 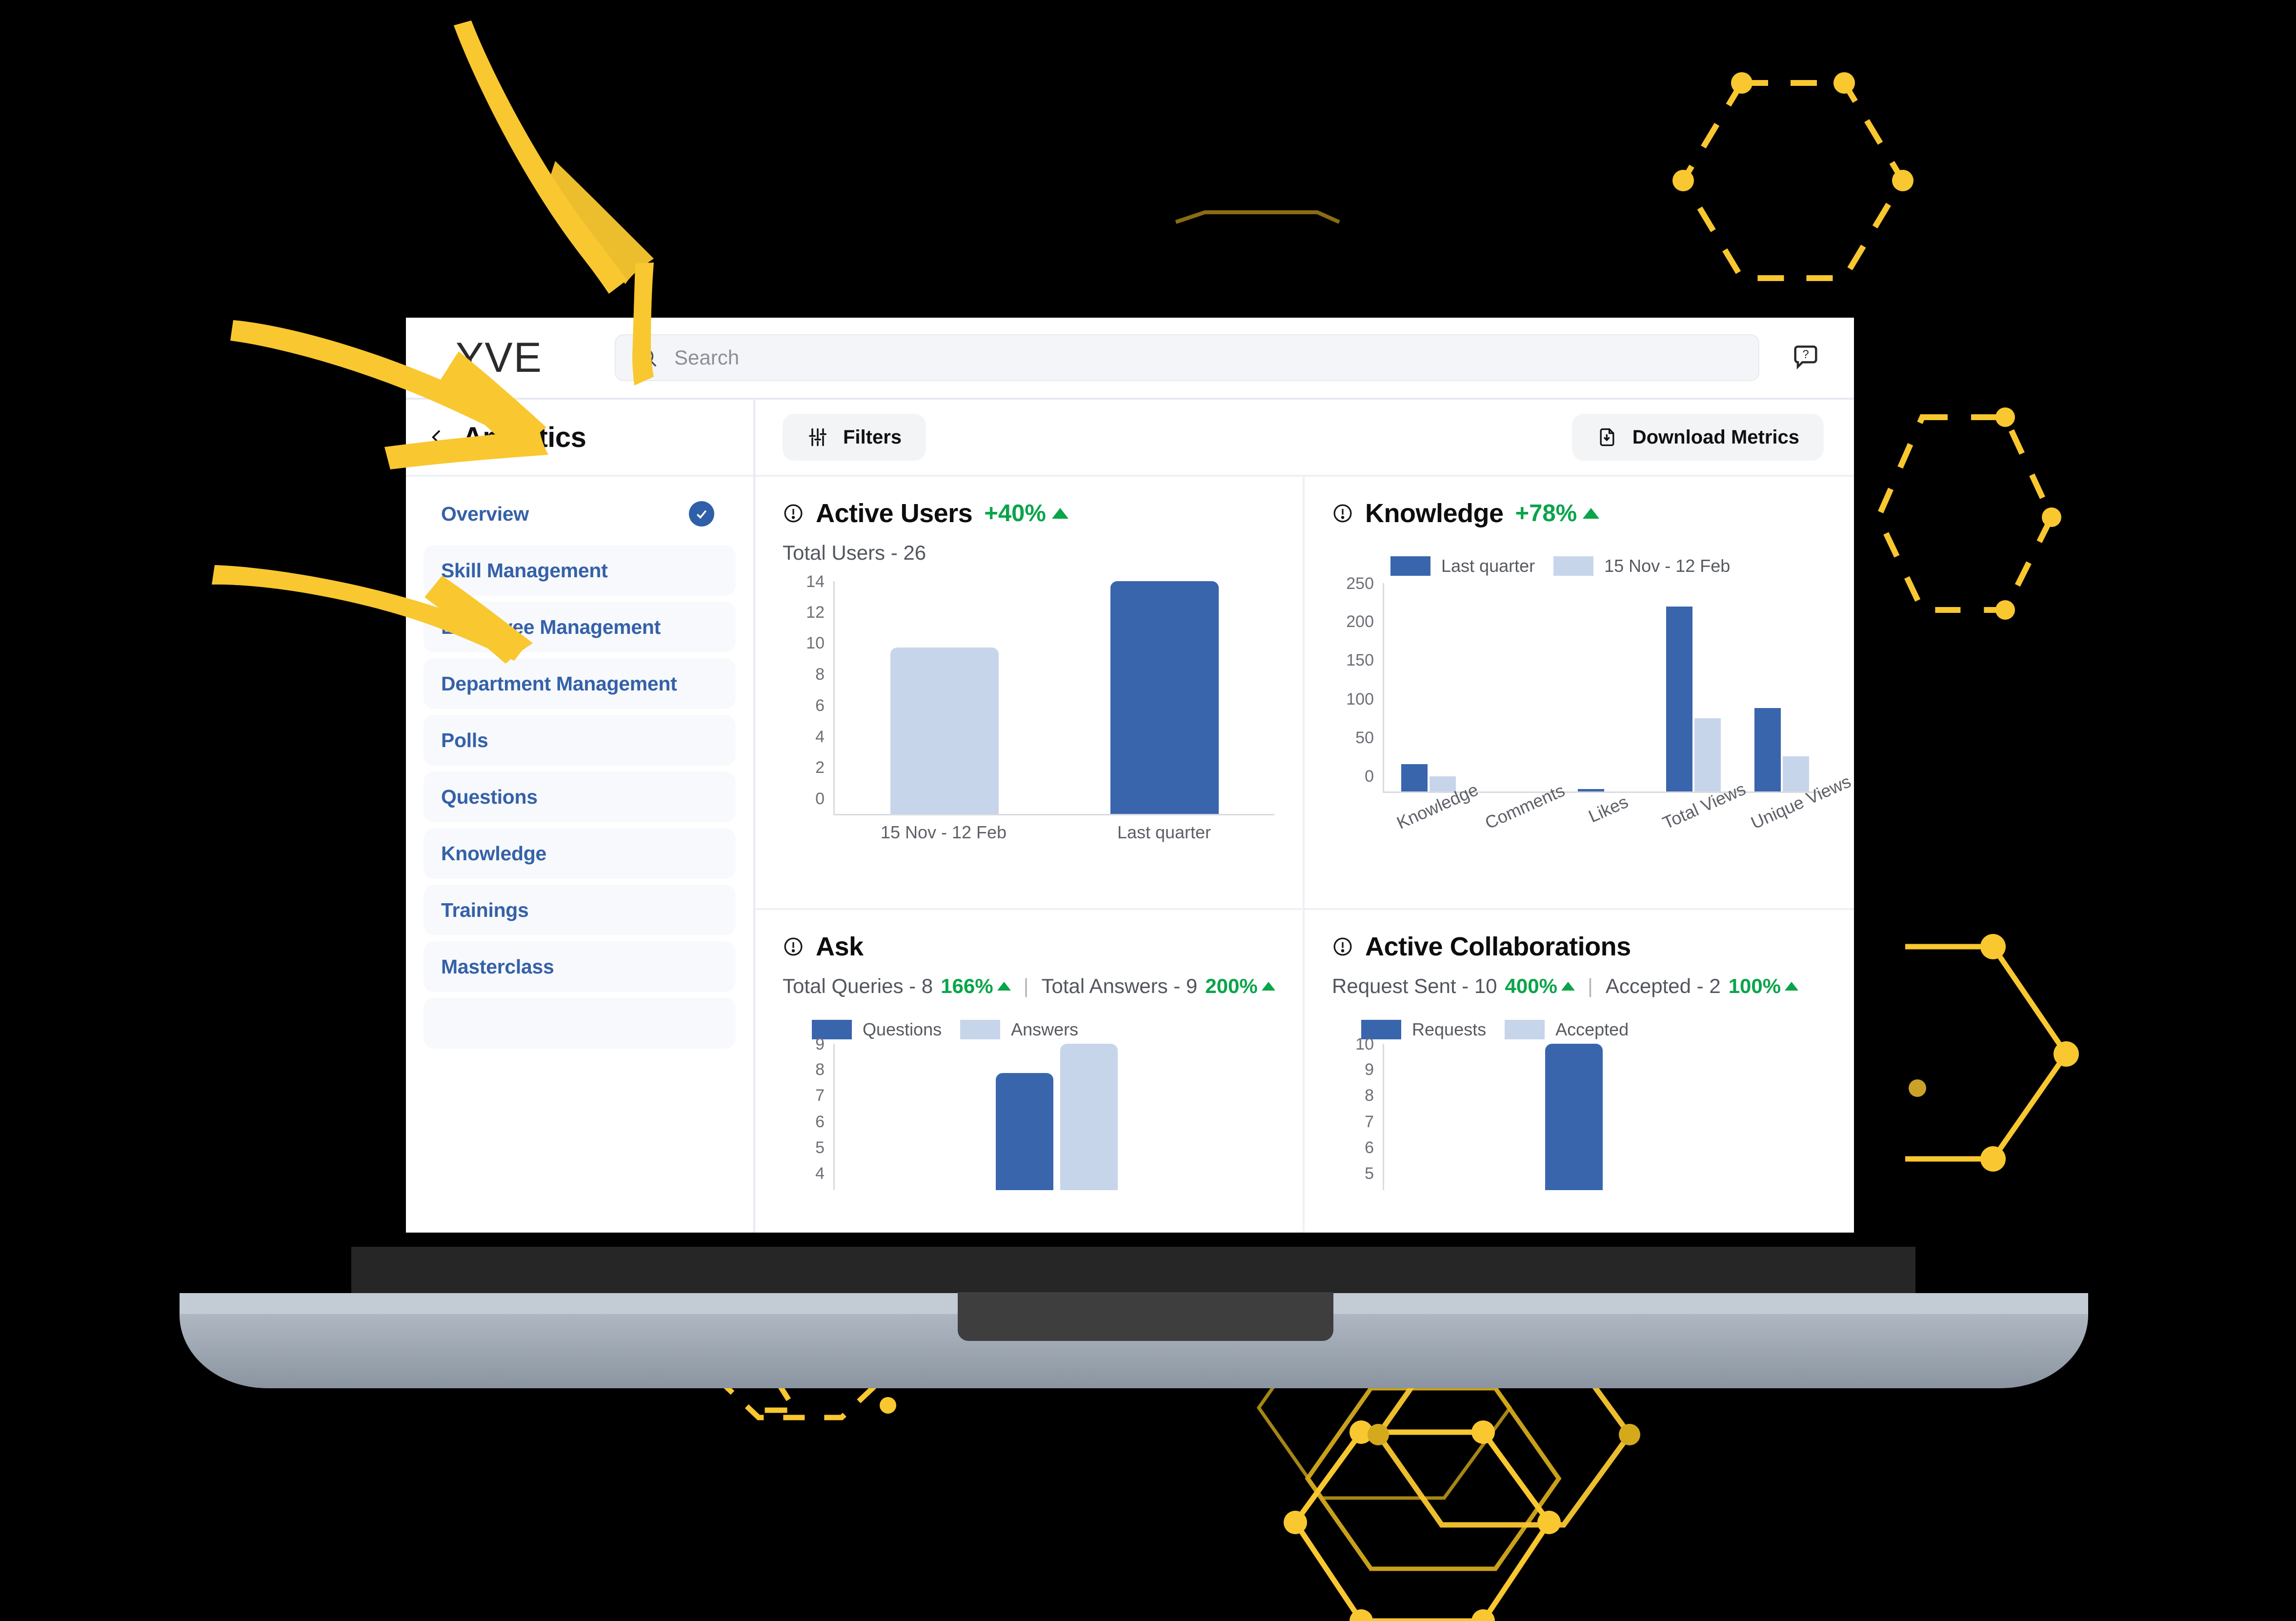 I want to click on panel-title: Active Users, so click(x=895, y=513).